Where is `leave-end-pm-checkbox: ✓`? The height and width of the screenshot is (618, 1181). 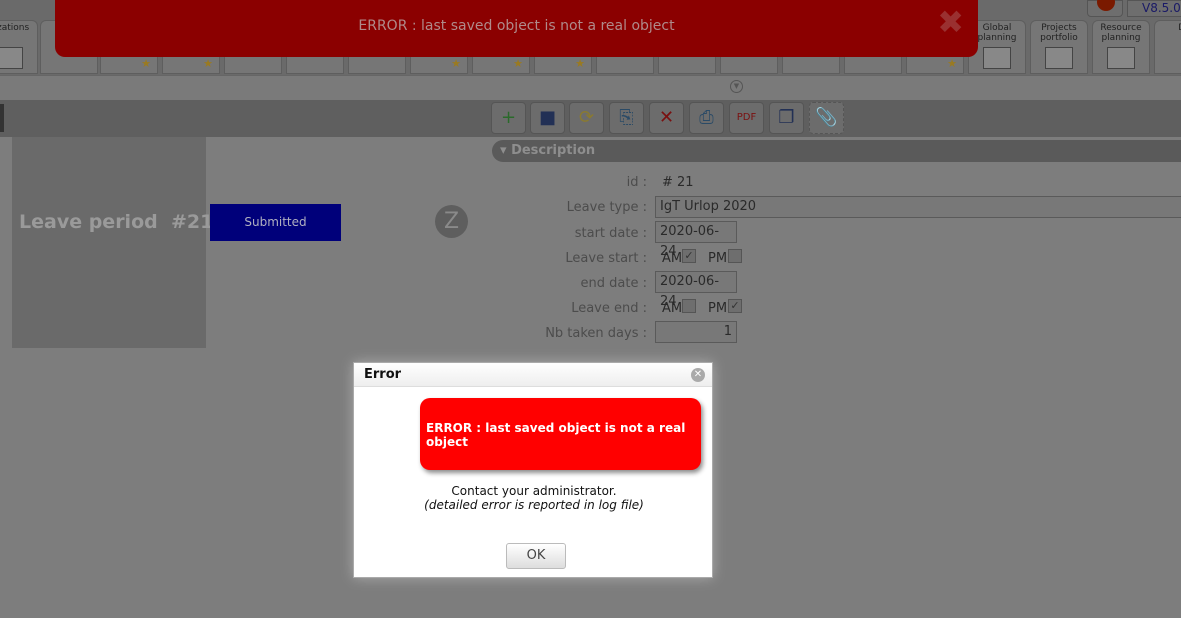
leave-end-pm-checkbox: ✓ is located at coordinates (735, 306).